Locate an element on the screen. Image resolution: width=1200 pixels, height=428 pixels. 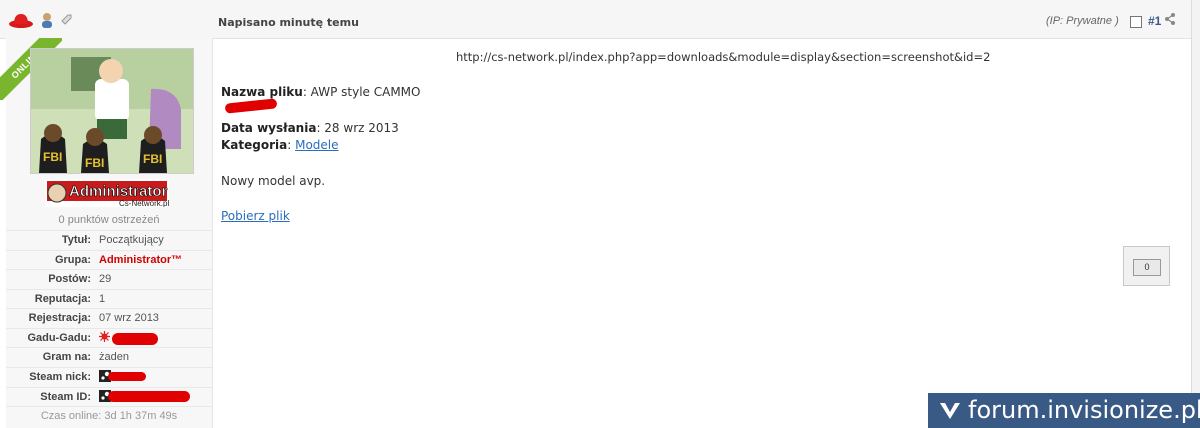
description: Nowy model avp. is located at coordinates (273, 181).